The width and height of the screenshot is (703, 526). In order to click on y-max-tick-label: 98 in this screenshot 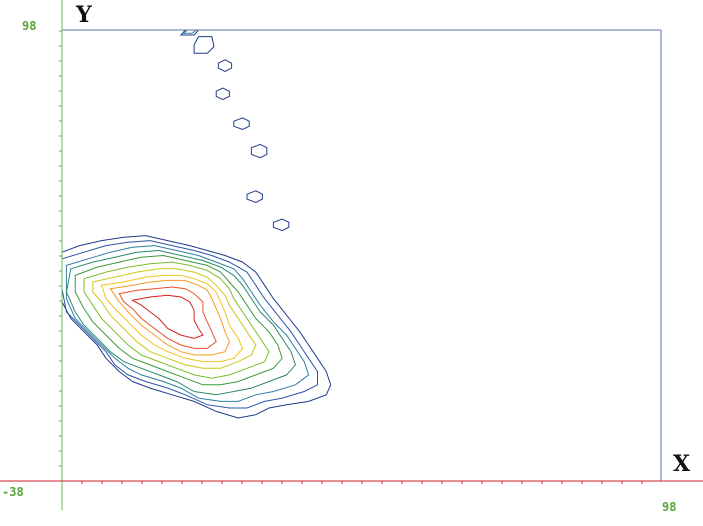, I will do `click(29, 26)`.